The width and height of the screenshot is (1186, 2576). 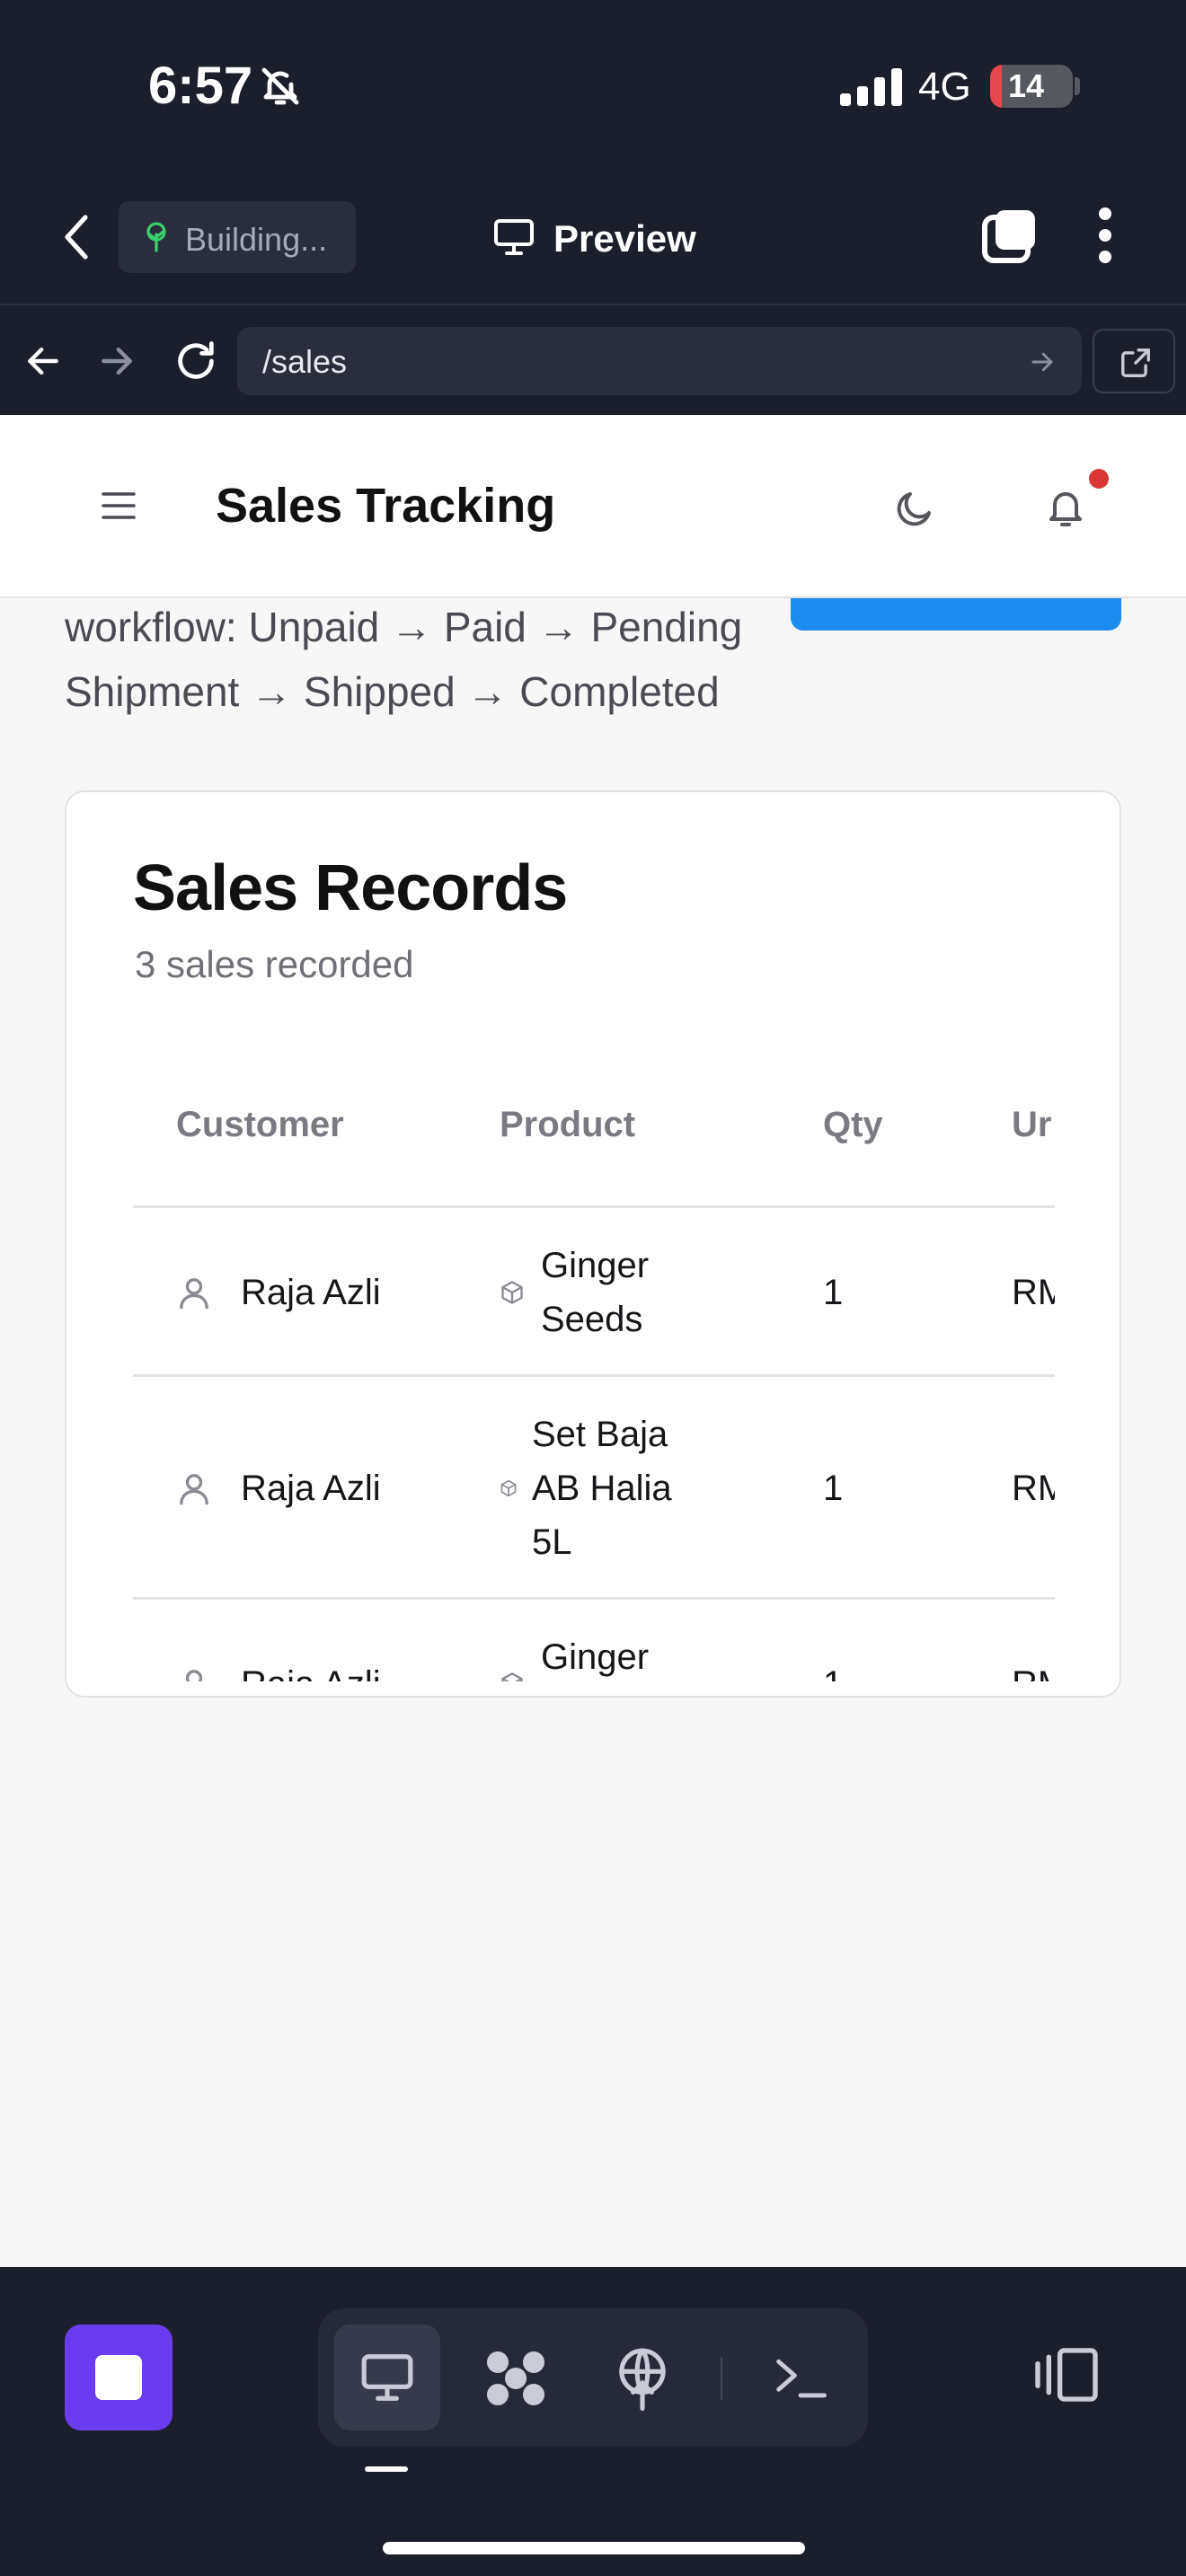 I want to click on product-name: Set Baja AB Halia 5L, so click(x=602, y=1488).